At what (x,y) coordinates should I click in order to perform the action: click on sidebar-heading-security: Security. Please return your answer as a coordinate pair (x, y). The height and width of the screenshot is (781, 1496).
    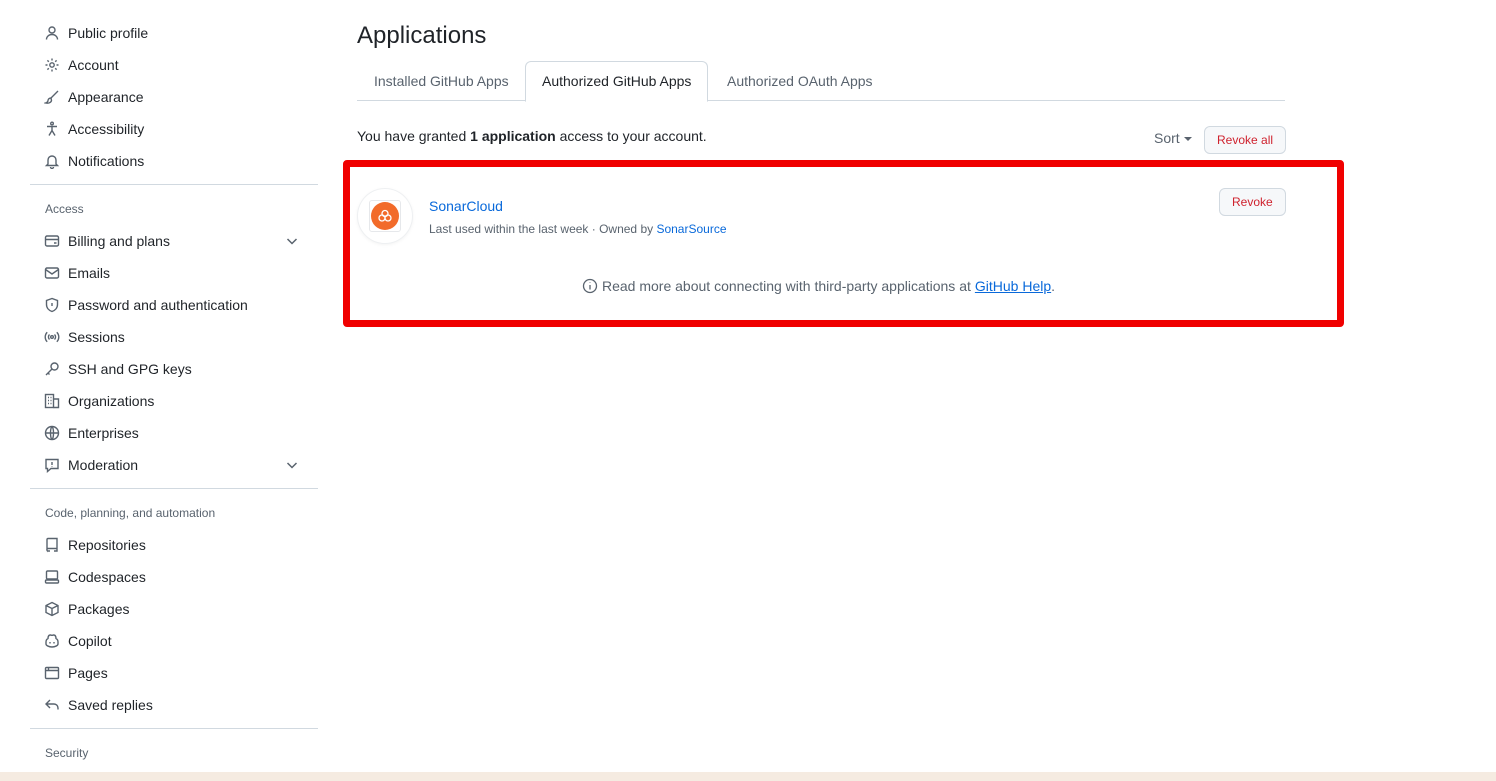
    Looking at the image, I should click on (67, 753).